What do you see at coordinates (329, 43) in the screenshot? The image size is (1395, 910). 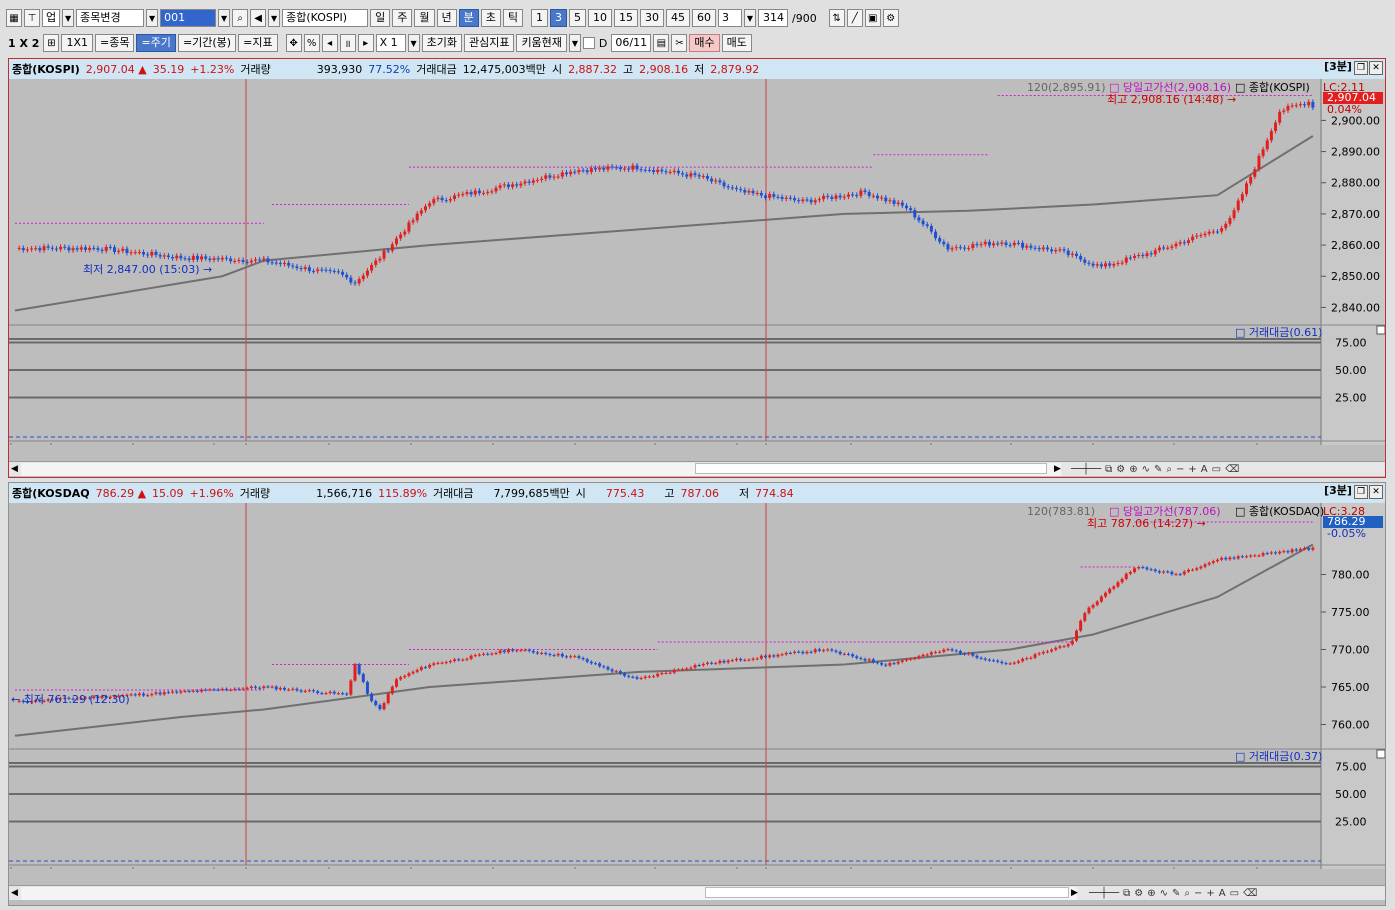 I see `prev-icon: ◂` at bounding box center [329, 43].